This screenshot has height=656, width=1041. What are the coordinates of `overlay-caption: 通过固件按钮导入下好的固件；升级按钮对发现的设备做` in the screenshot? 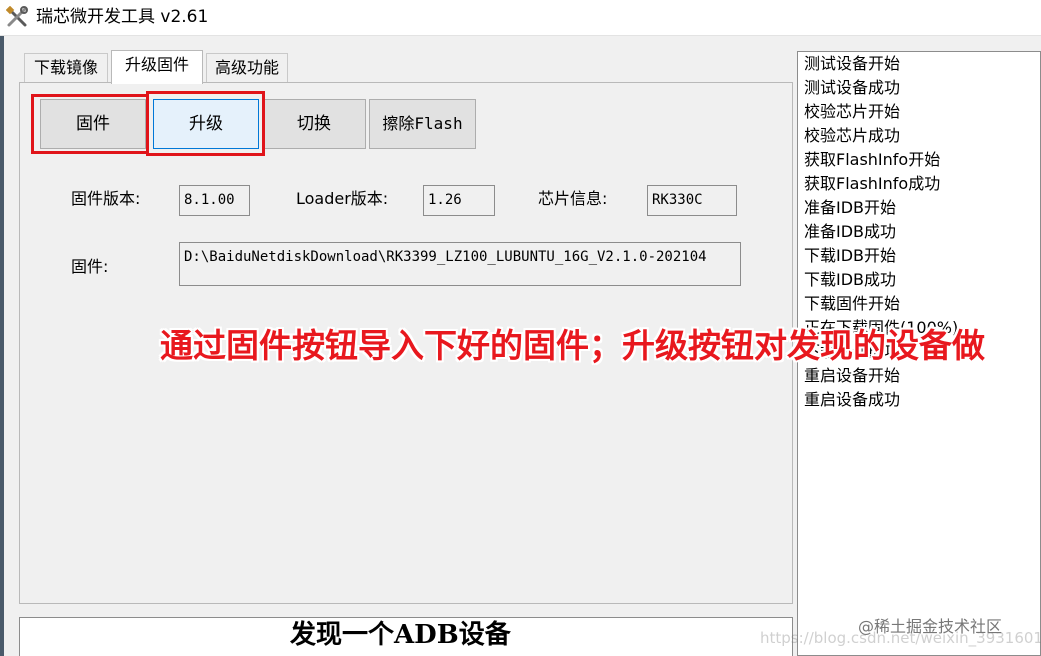 It's located at (572, 345).